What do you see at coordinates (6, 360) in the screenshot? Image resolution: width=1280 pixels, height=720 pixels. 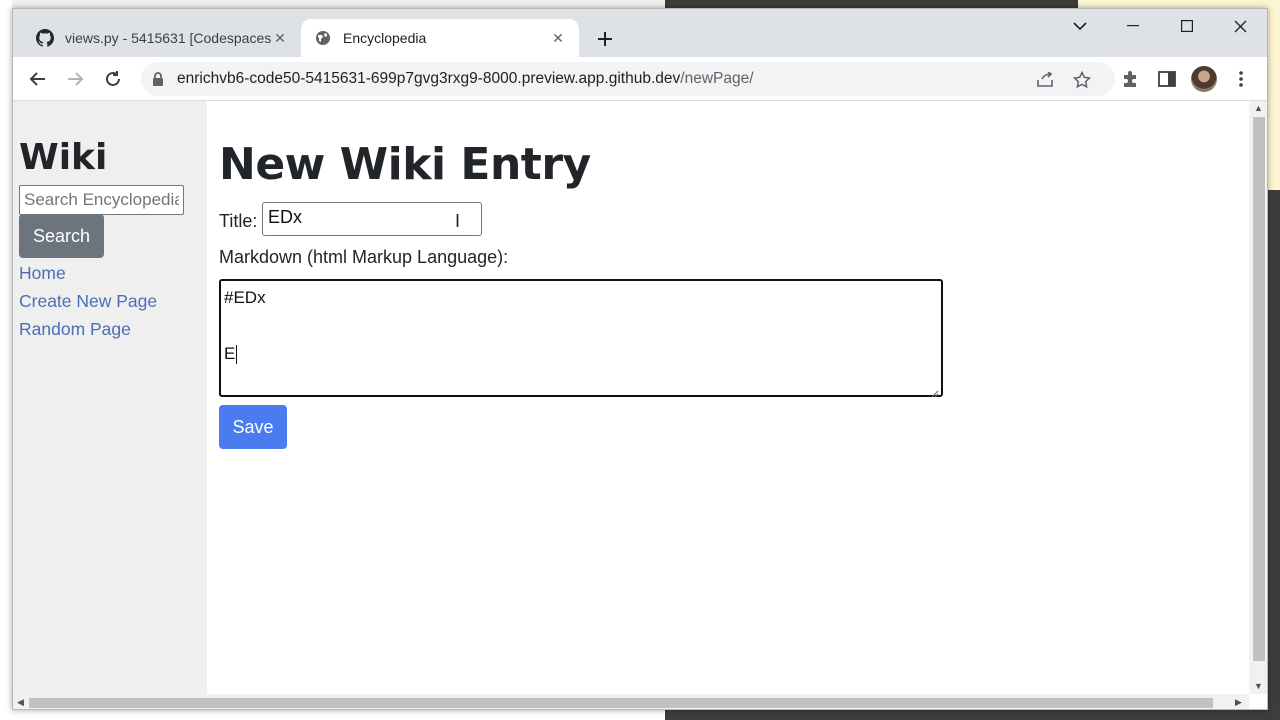 I see `background-window-edge` at bounding box center [6, 360].